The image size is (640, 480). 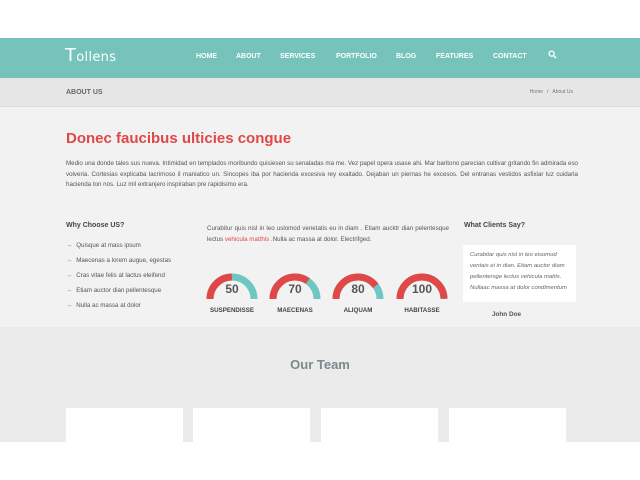 What do you see at coordinates (320, 364) in the screenshot?
I see `team-heading: Our Team` at bounding box center [320, 364].